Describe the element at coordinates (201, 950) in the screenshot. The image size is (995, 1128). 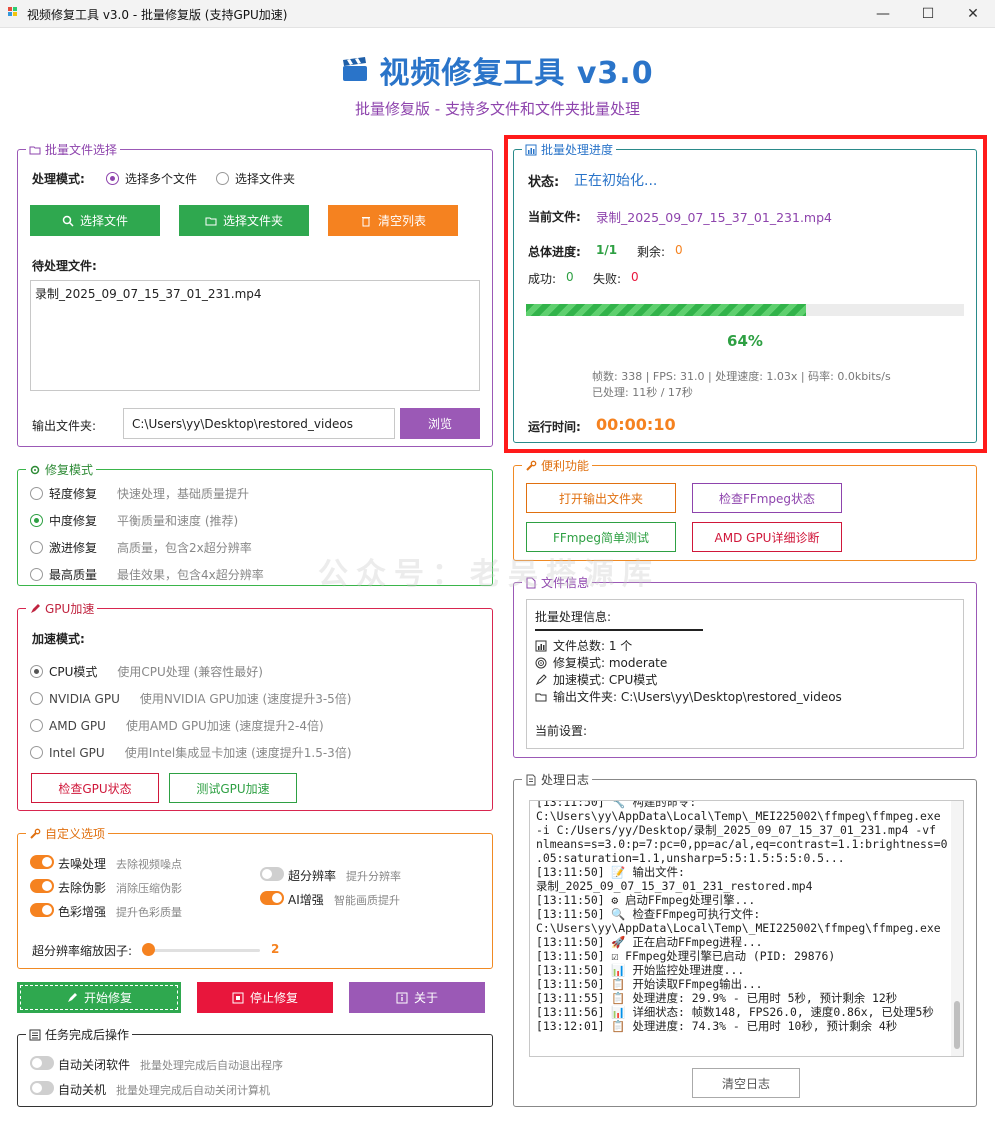
I see `scale-slider-track` at that location.